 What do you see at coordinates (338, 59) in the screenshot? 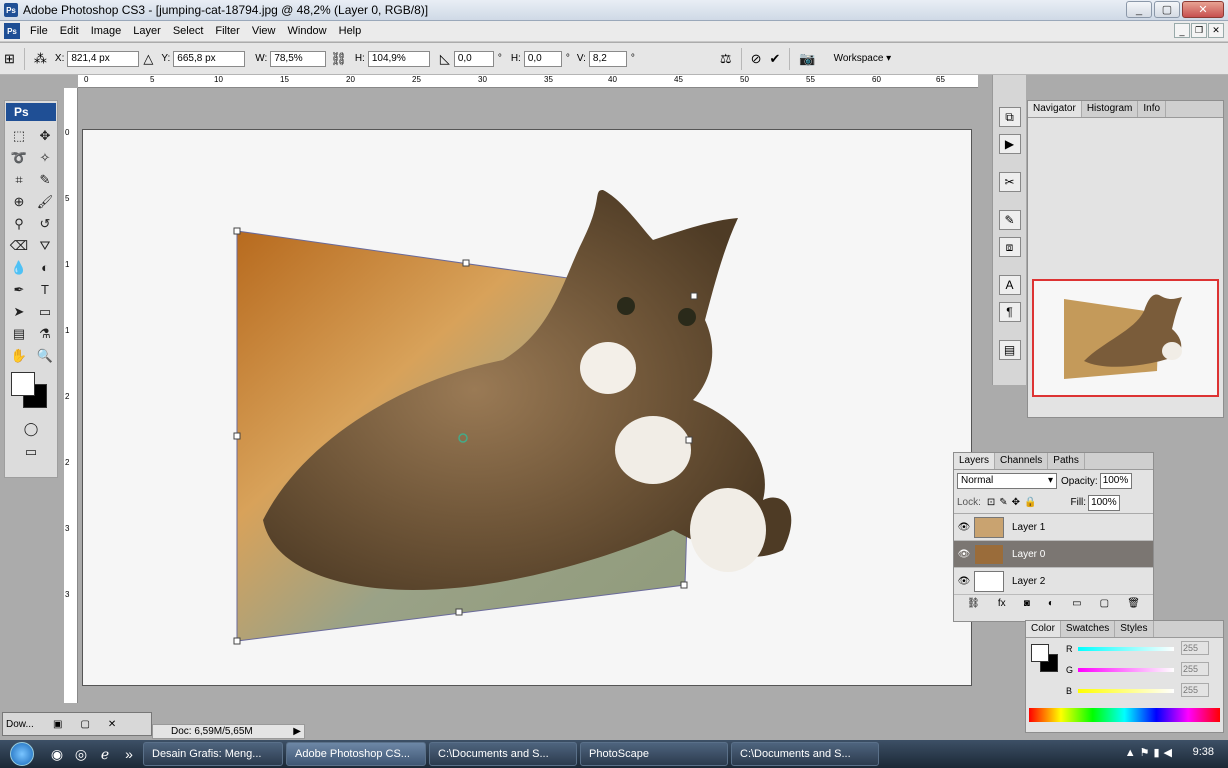
I see `link-icon: ⛓` at bounding box center [338, 59].